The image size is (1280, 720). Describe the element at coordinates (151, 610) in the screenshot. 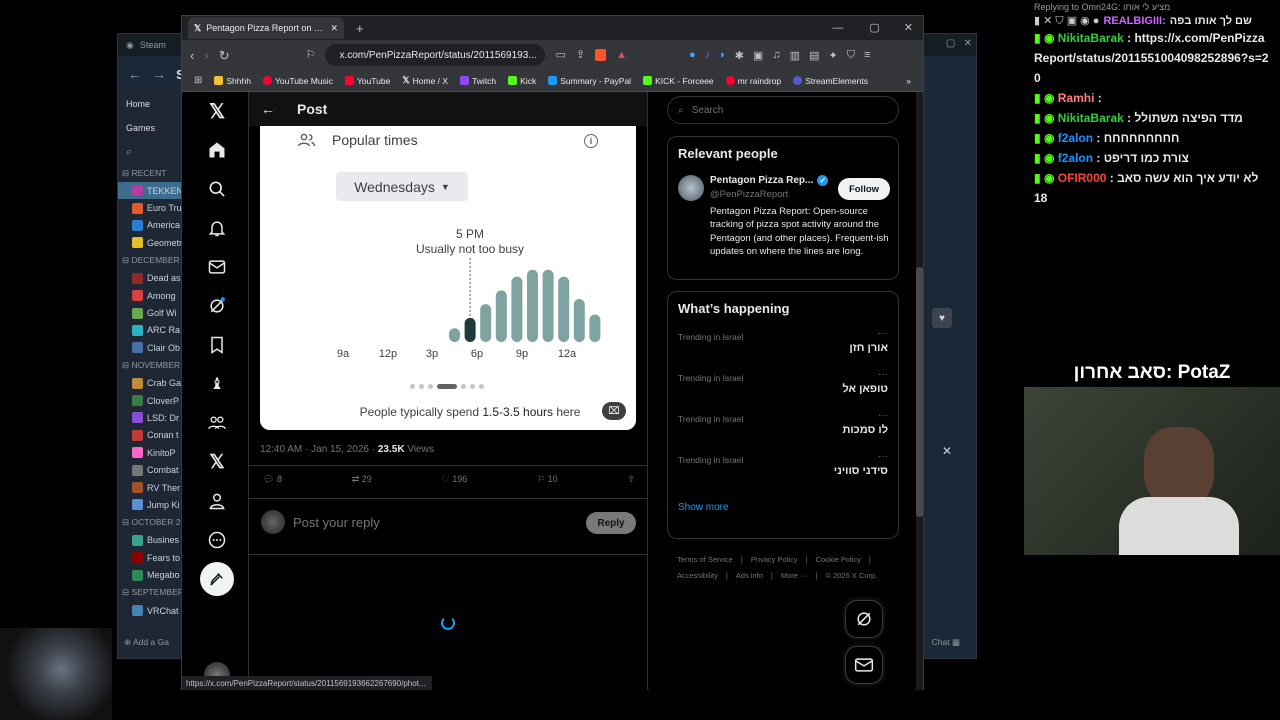

I see `steam-game-item: VRChat` at that location.